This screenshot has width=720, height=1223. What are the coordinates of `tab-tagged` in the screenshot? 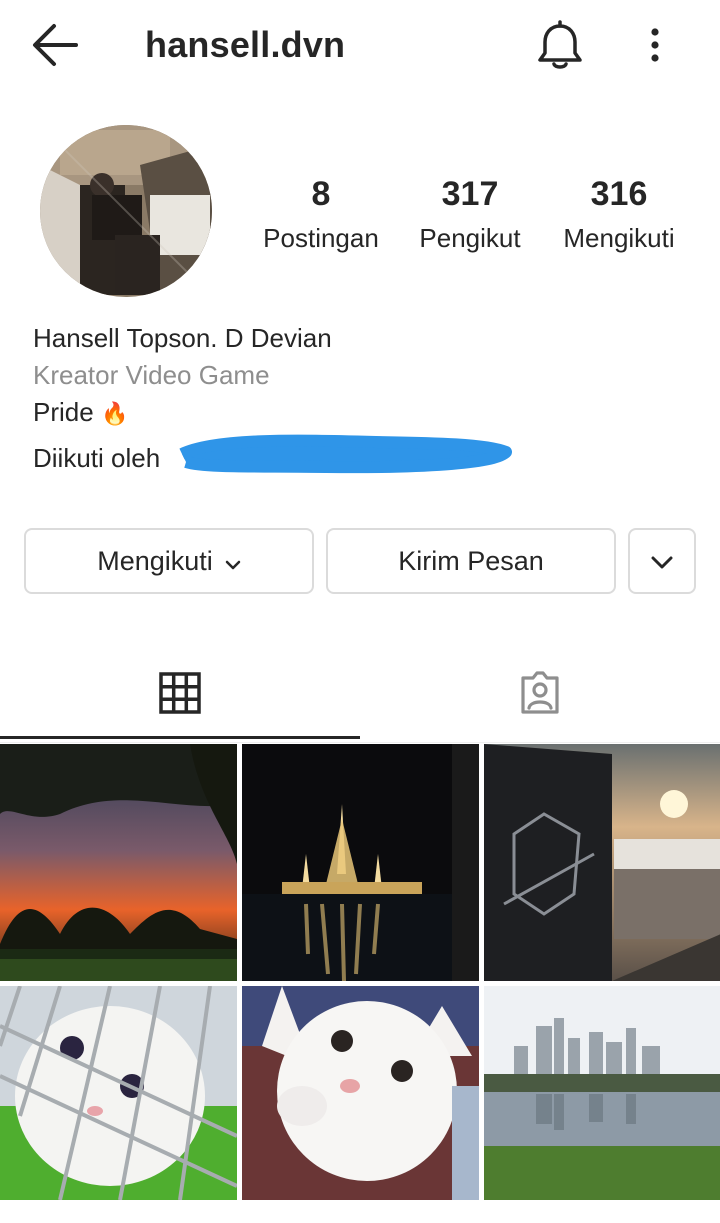 It's located at (540, 695).